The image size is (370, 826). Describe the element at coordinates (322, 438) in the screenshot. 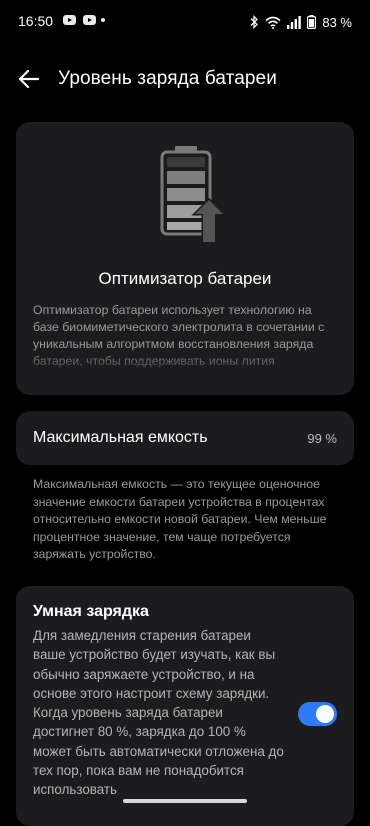

I see `max-capacity-value: 99 %` at that location.